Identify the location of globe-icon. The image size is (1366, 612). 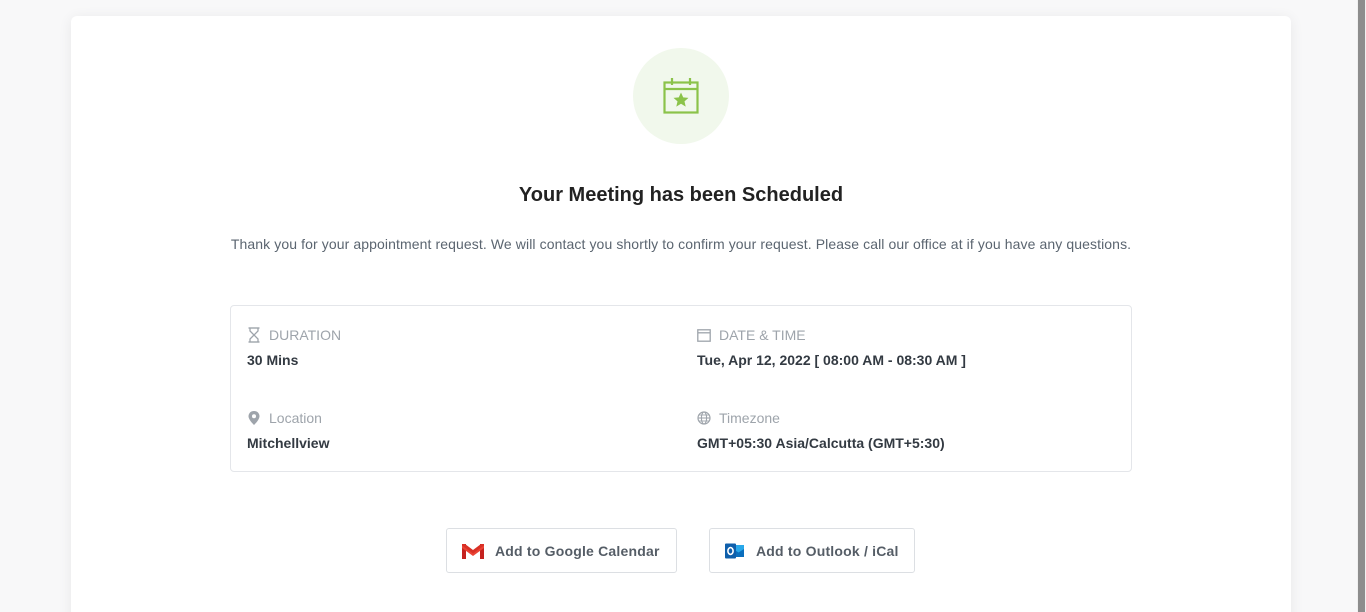
(704, 418).